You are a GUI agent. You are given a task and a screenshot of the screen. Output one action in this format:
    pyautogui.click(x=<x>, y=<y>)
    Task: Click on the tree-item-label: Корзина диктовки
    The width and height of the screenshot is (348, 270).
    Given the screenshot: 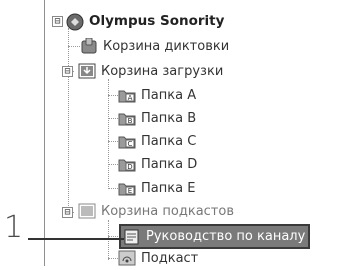 What is the action you would take?
    pyautogui.click(x=166, y=46)
    